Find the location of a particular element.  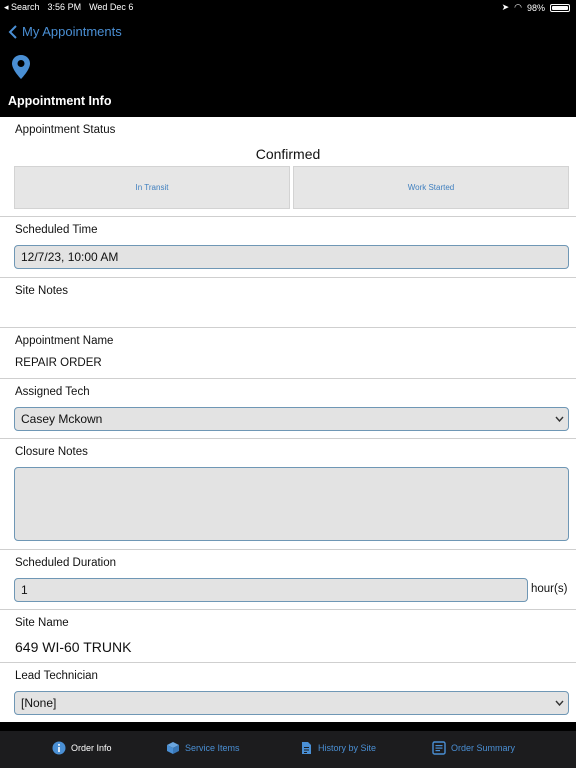

back-to-search: ◂ Search is located at coordinates (22, 7).